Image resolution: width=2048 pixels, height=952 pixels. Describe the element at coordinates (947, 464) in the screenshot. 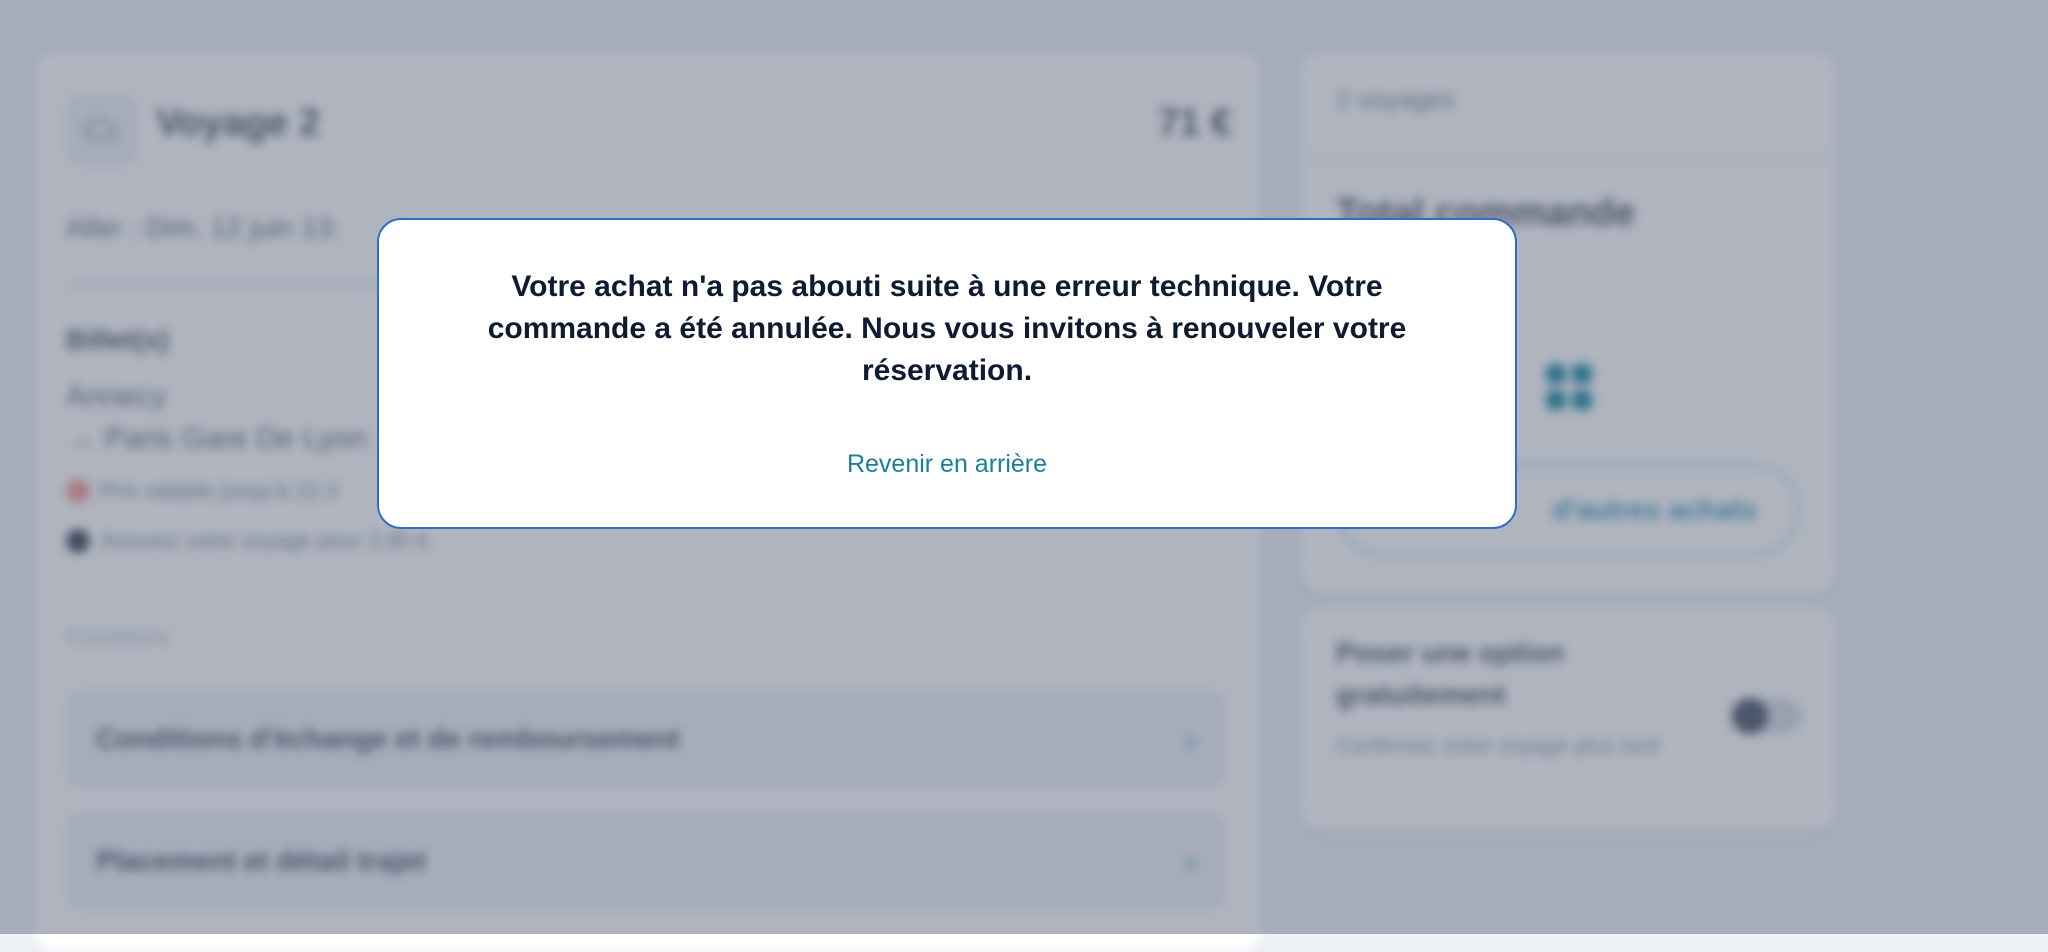

I see `go-back-link: Revenir en arrière` at that location.